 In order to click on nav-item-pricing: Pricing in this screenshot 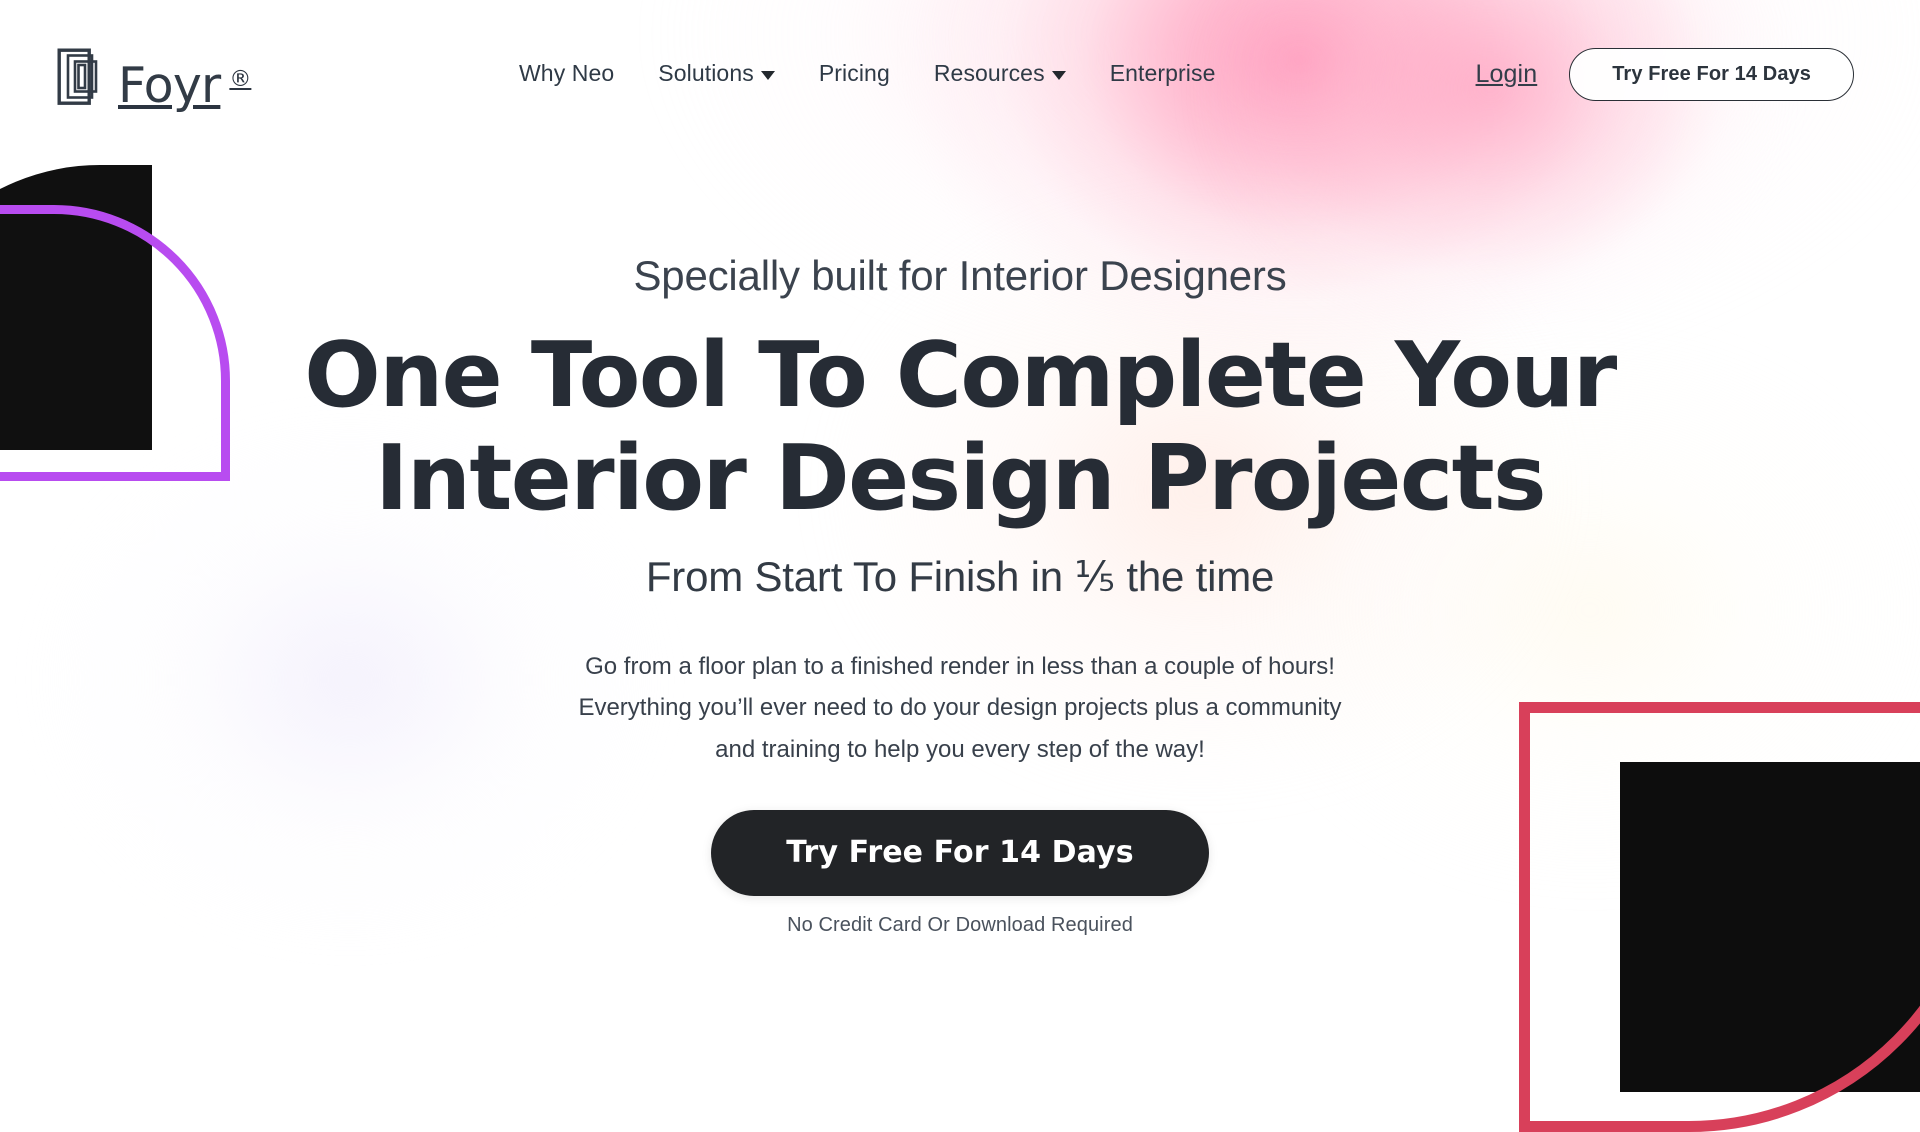, I will do `click(854, 73)`.